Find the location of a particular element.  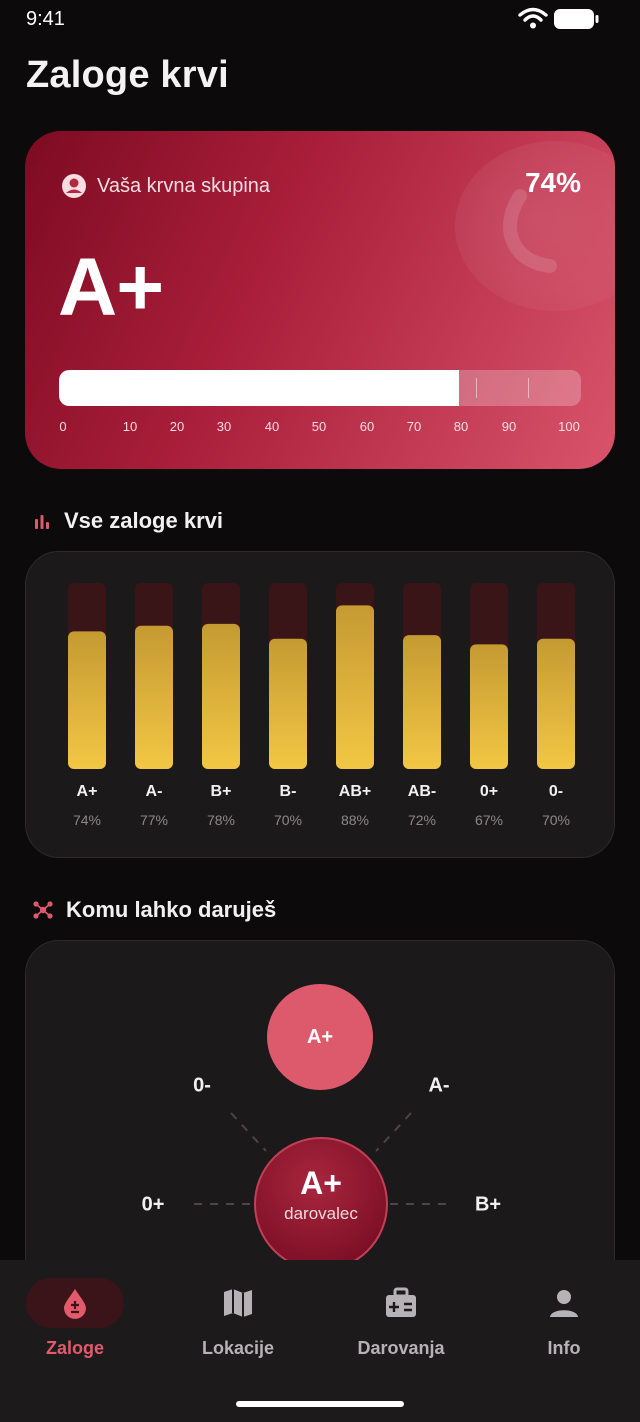

recipient-node: A+ is located at coordinates (320, 1037).